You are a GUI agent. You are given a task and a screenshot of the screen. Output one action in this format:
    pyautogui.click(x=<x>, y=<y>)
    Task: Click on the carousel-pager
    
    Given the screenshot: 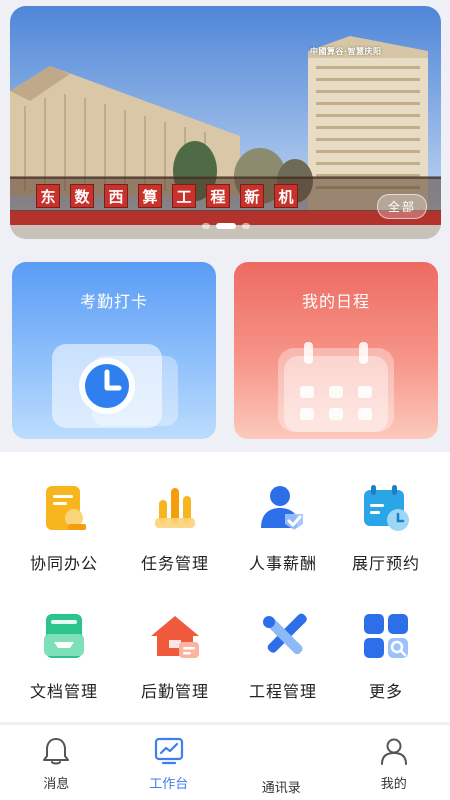 What is the action you would take?
    pyautogui.click(x=225, y=226)
    